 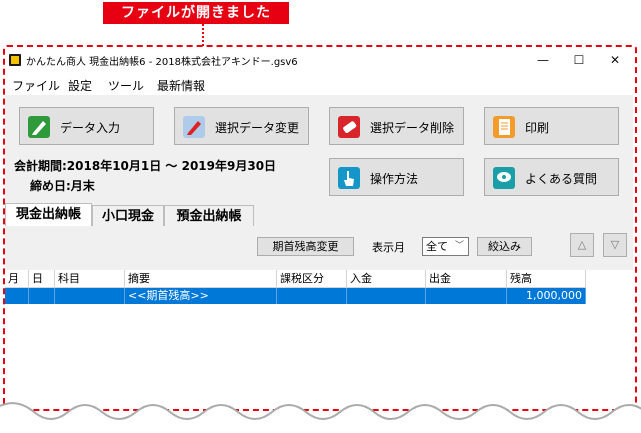 What do you see at coordinates (543, 60) in the screenshot?
I see `minimize-button: —` at bounding box center [543, 60].